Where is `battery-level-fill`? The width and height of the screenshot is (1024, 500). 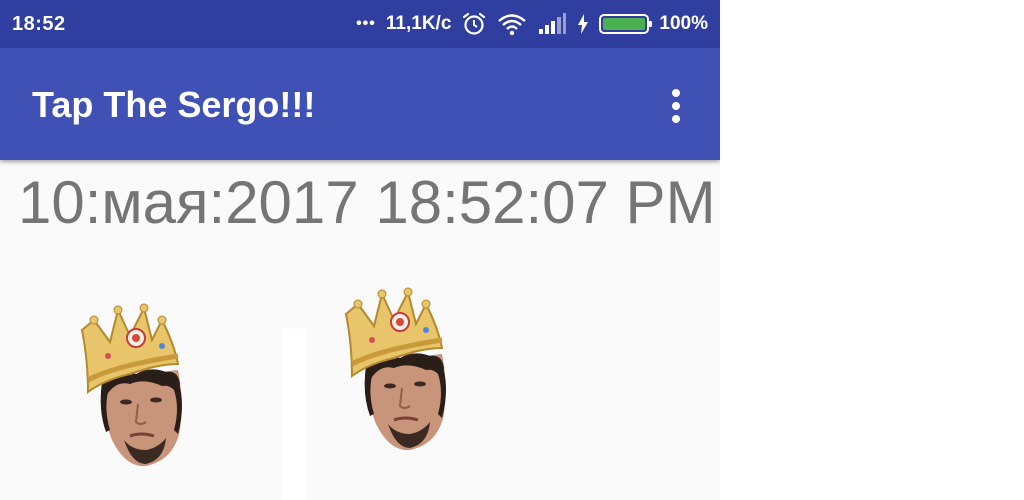 battery-level-fill is located at coordinates (624, 24).